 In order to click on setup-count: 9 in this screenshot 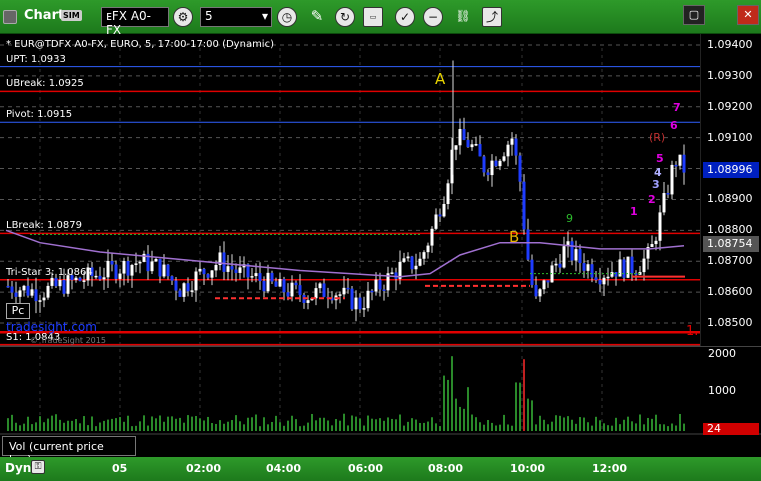, I will do `click(569, 218)`.